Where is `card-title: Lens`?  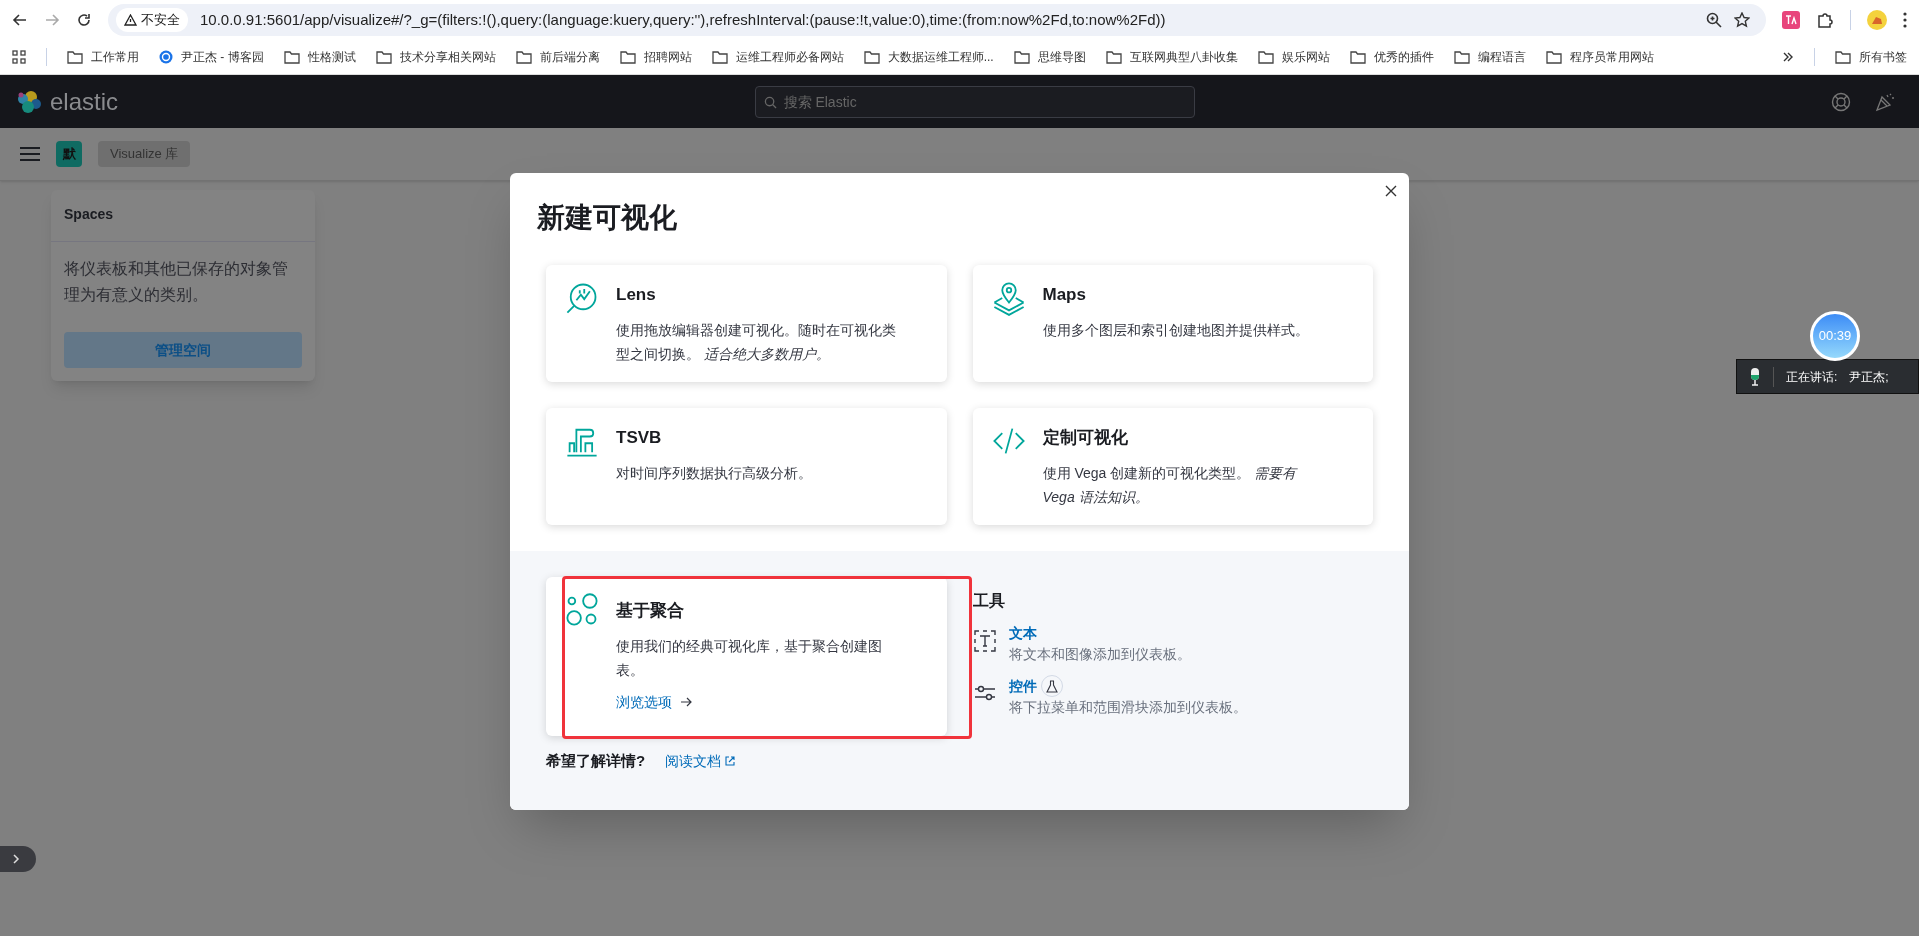
card-title: Lens is located at coordinates (636, 295).